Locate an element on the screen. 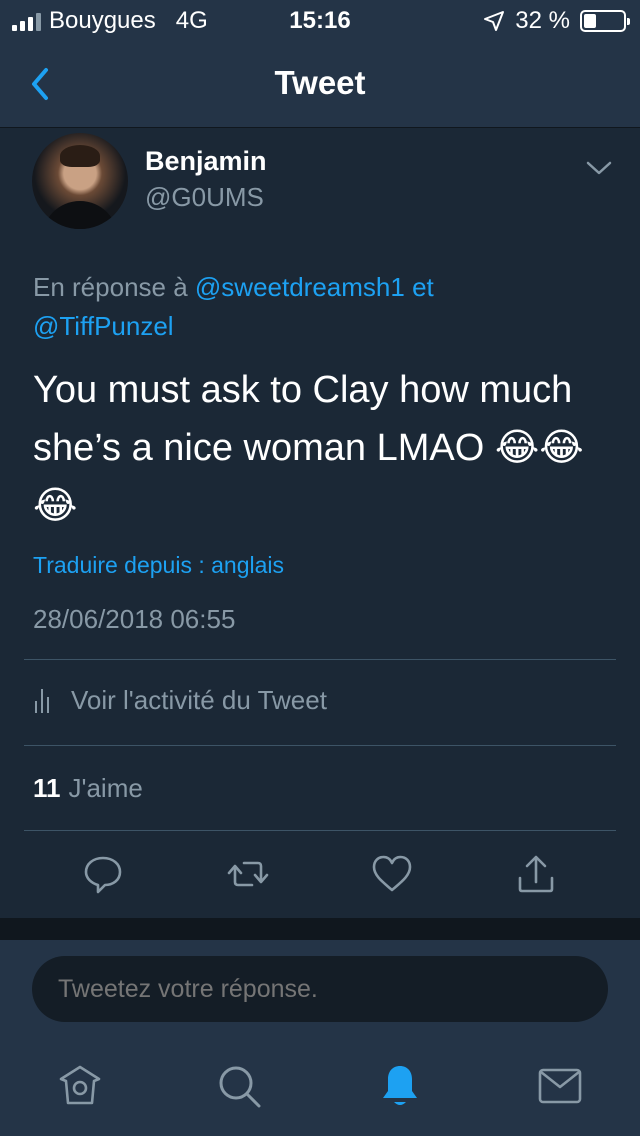 This screenshot has width=640, height=1136. location-icon is located at coordinates (494, 21).